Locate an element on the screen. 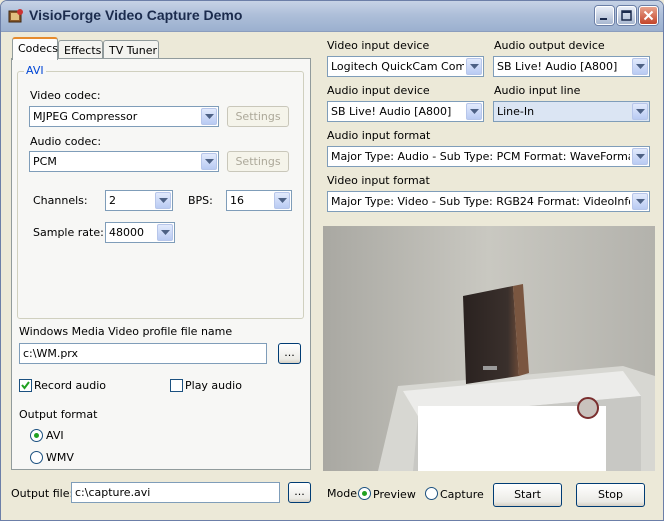  audio-input-line-select: Line-In is located at coordinates (571, 111).